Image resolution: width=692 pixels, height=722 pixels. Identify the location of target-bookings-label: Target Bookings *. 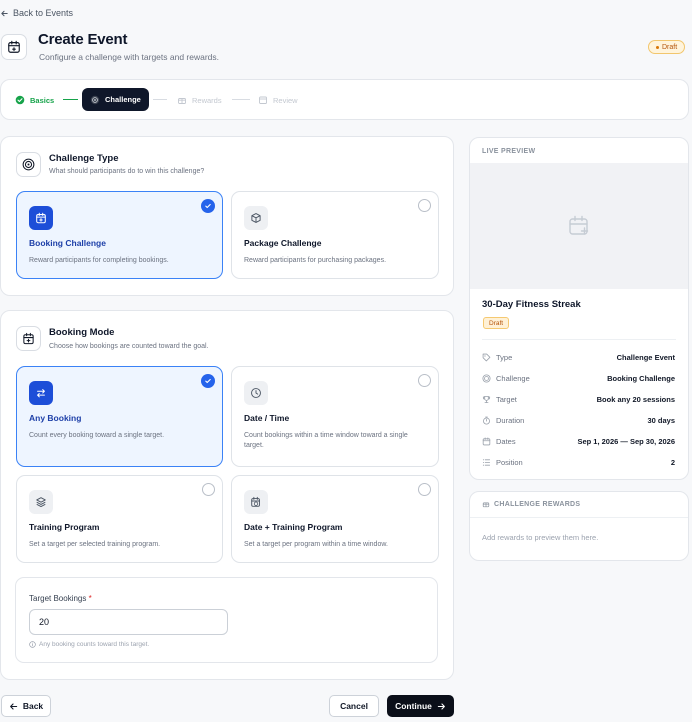
(60, 598).